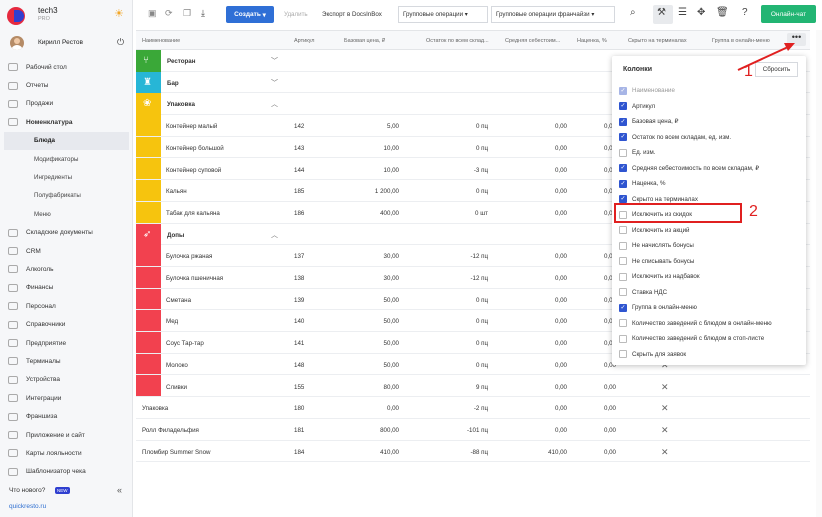  What do you see at coordinates (66, 472) in the screenshot?
I see `sidebar-item: Шаблонизатор чека` at bounding box center [66, 472].